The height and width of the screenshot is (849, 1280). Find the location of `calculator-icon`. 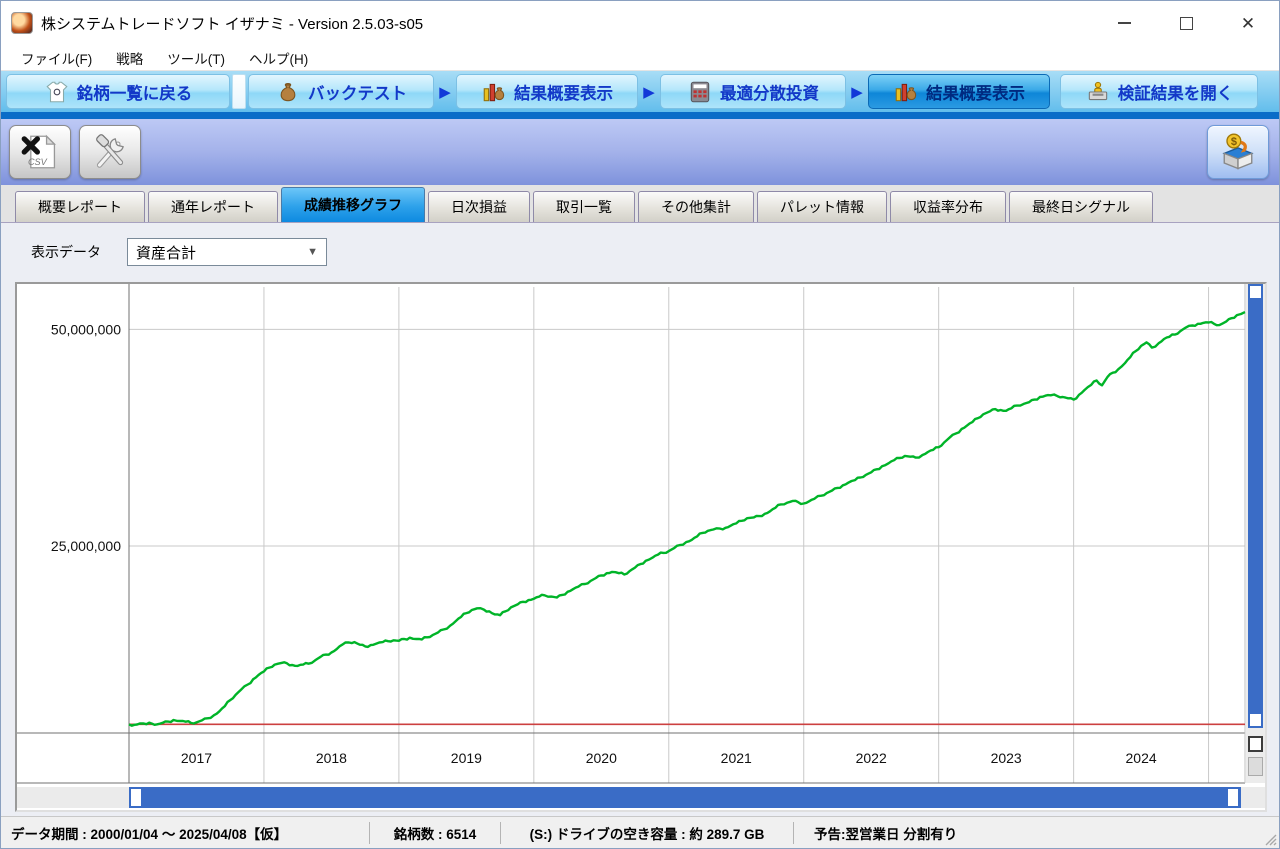

calculator-icon is located at coordinates (700, 91).